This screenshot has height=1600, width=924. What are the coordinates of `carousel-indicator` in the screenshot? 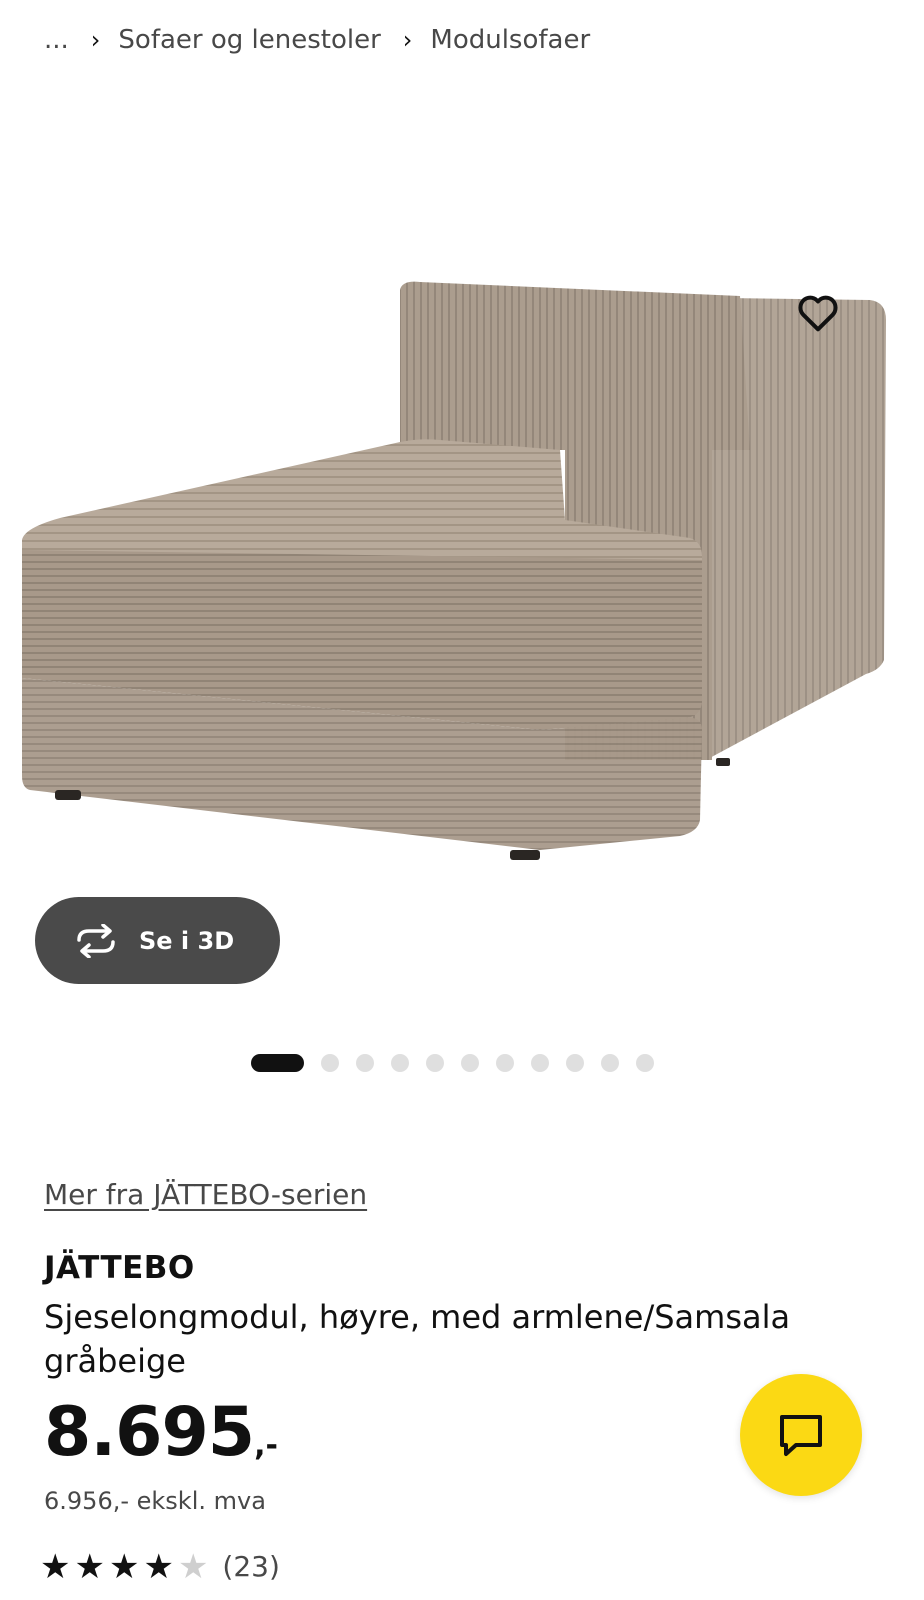 It's located at (461, 1063).